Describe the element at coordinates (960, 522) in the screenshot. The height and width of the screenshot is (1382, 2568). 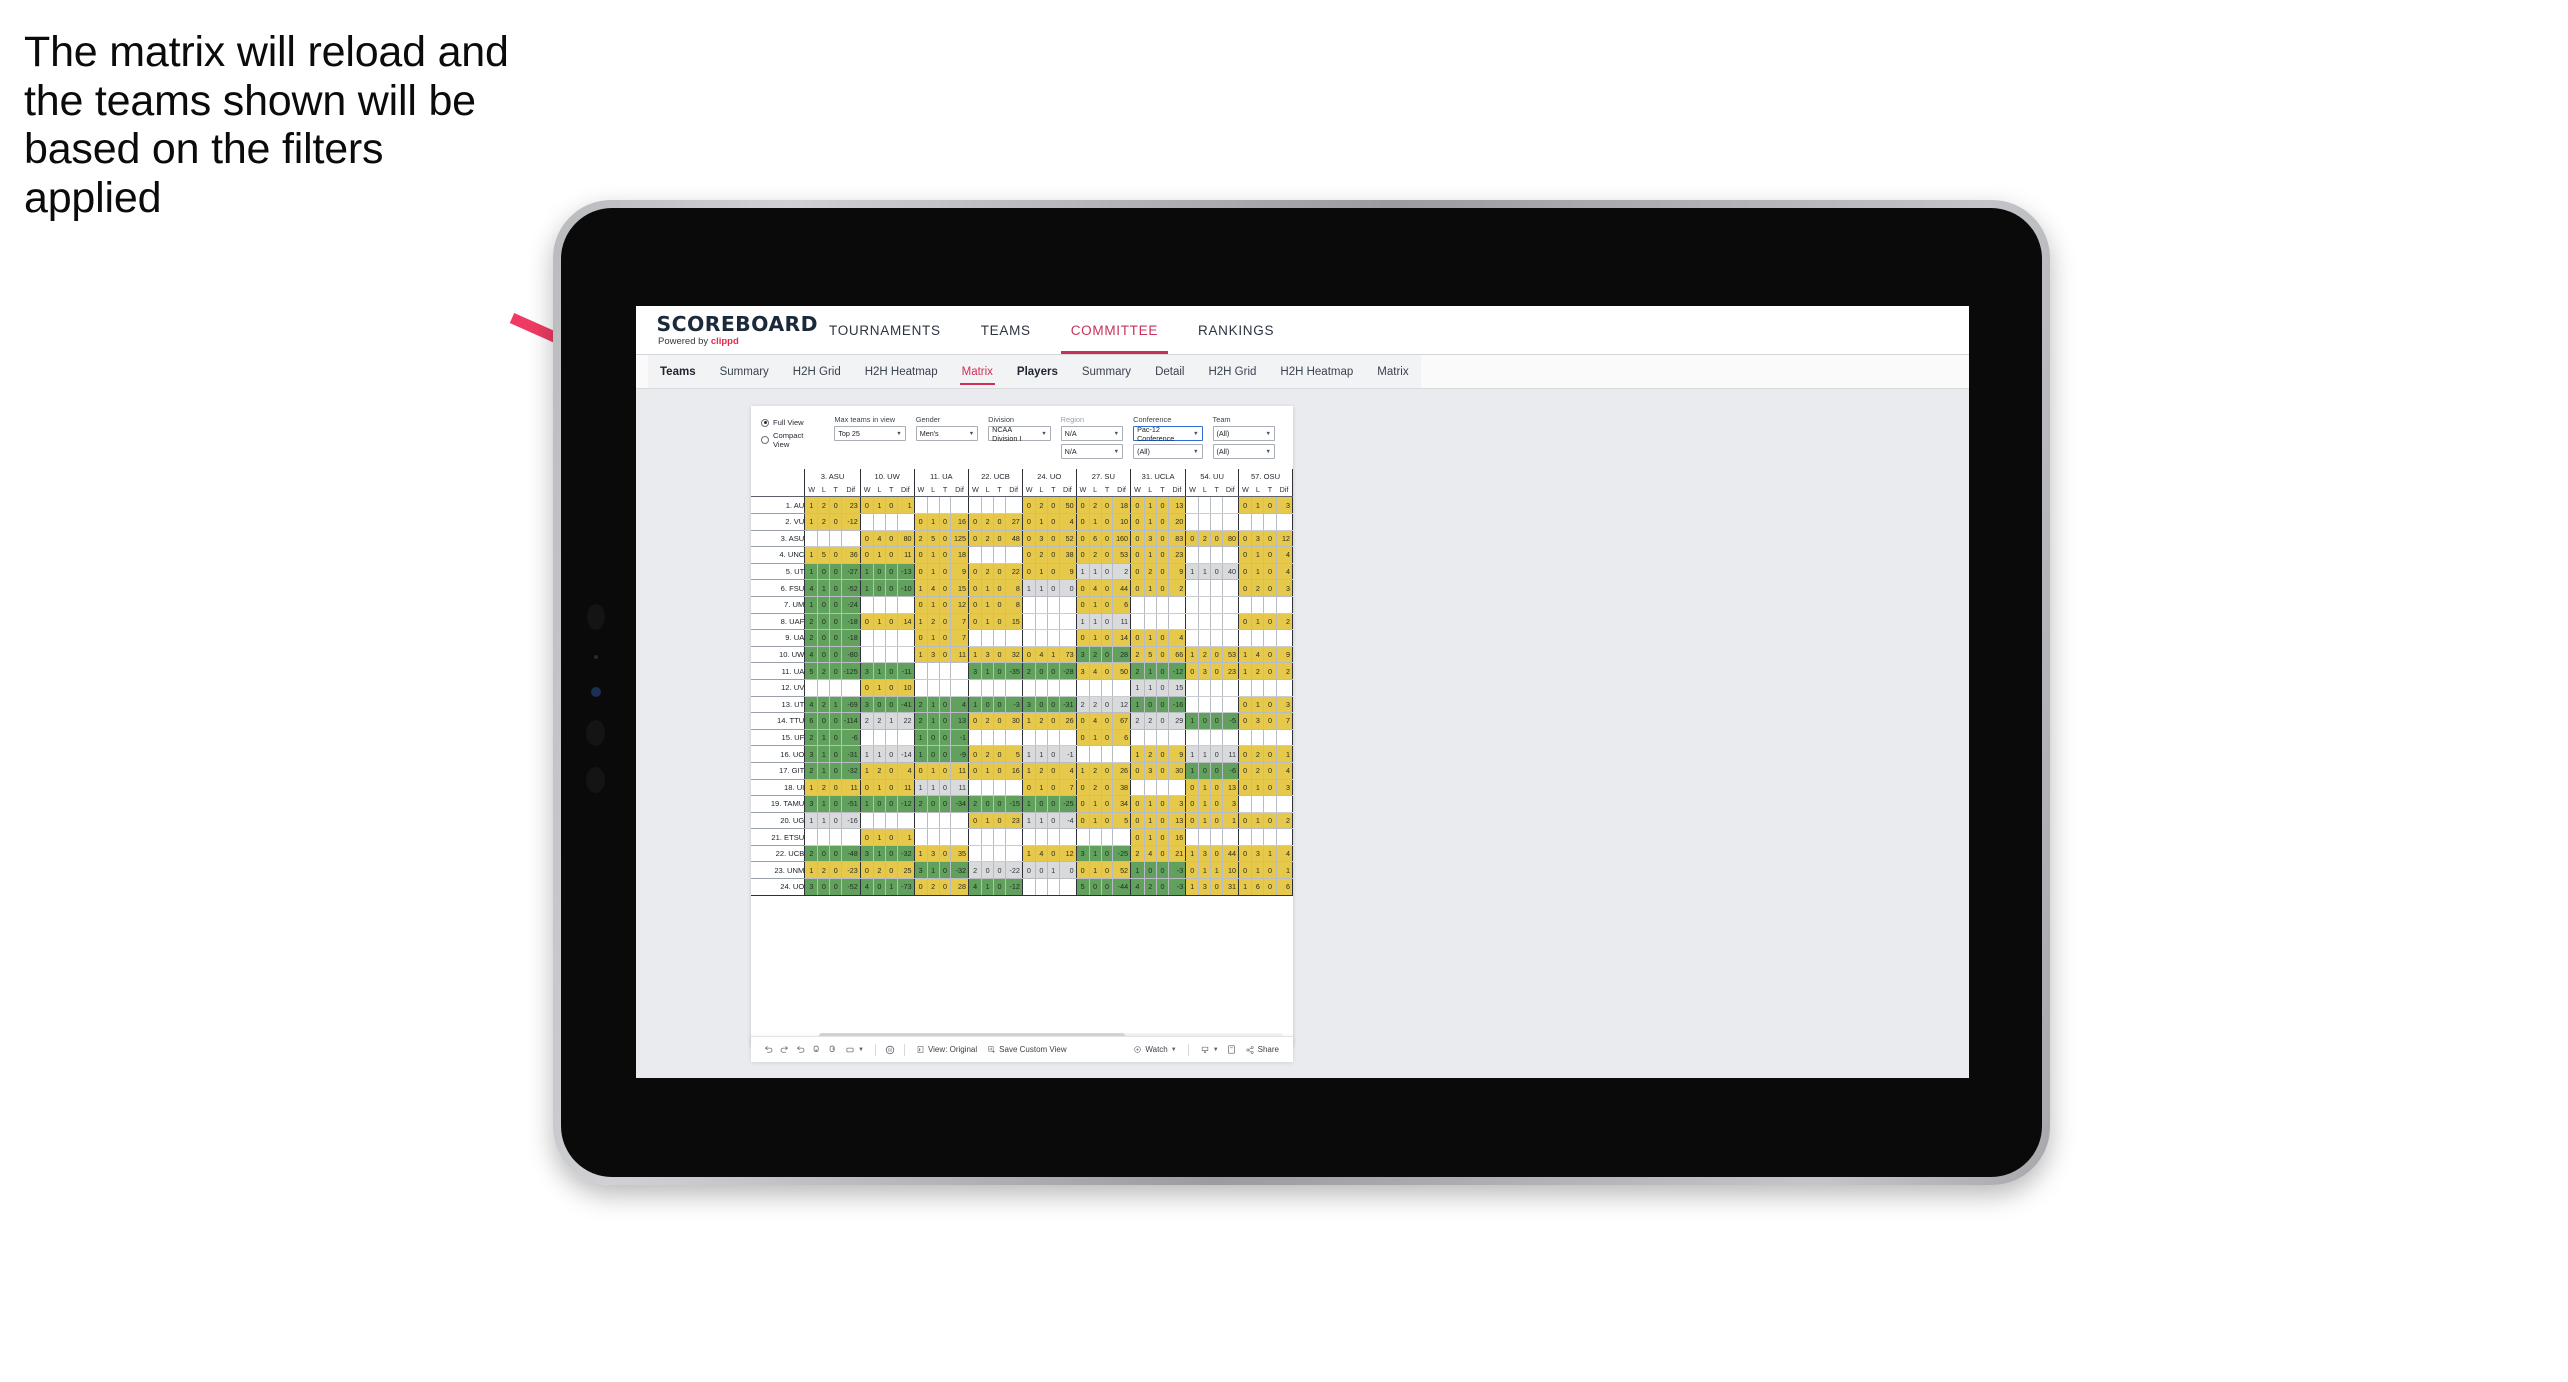
I see `matrix-cell: 16` at that location.